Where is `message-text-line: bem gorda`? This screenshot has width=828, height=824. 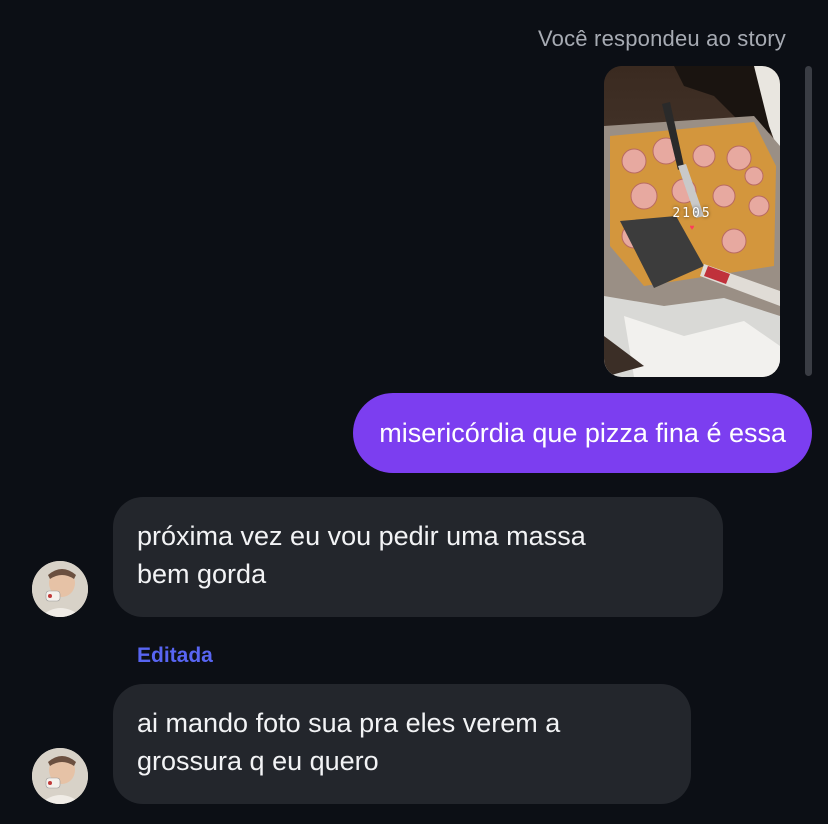
message-text-line: bem gorda is located at coordinates (202, 574).